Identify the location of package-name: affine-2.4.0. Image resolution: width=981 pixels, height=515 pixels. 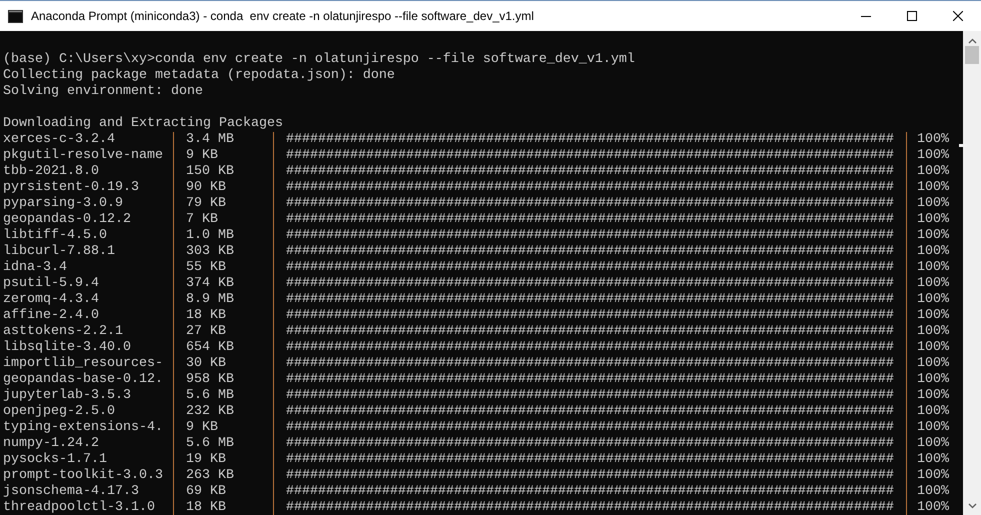
(51, 315).